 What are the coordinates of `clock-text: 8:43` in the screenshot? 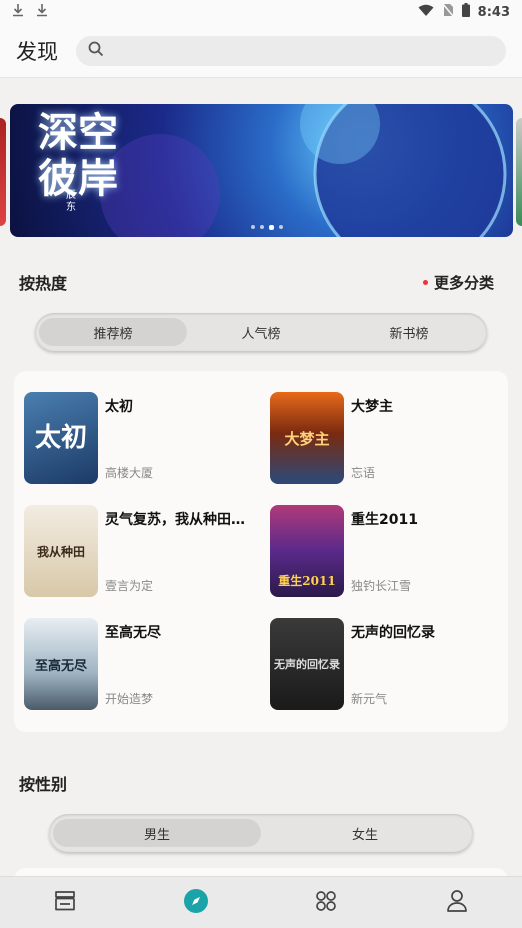 It's located at (493, 12).